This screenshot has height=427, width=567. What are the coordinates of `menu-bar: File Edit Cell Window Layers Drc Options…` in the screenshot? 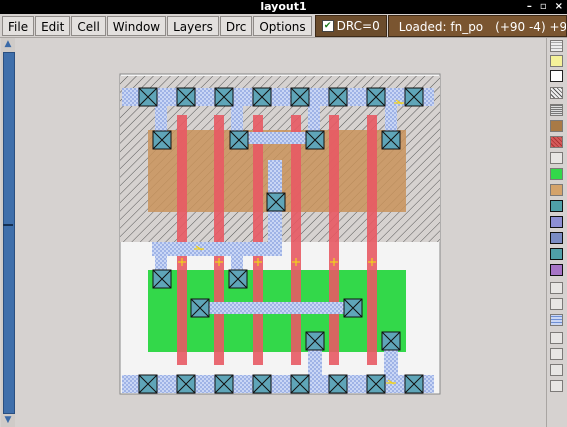 It's located at (283, 26).